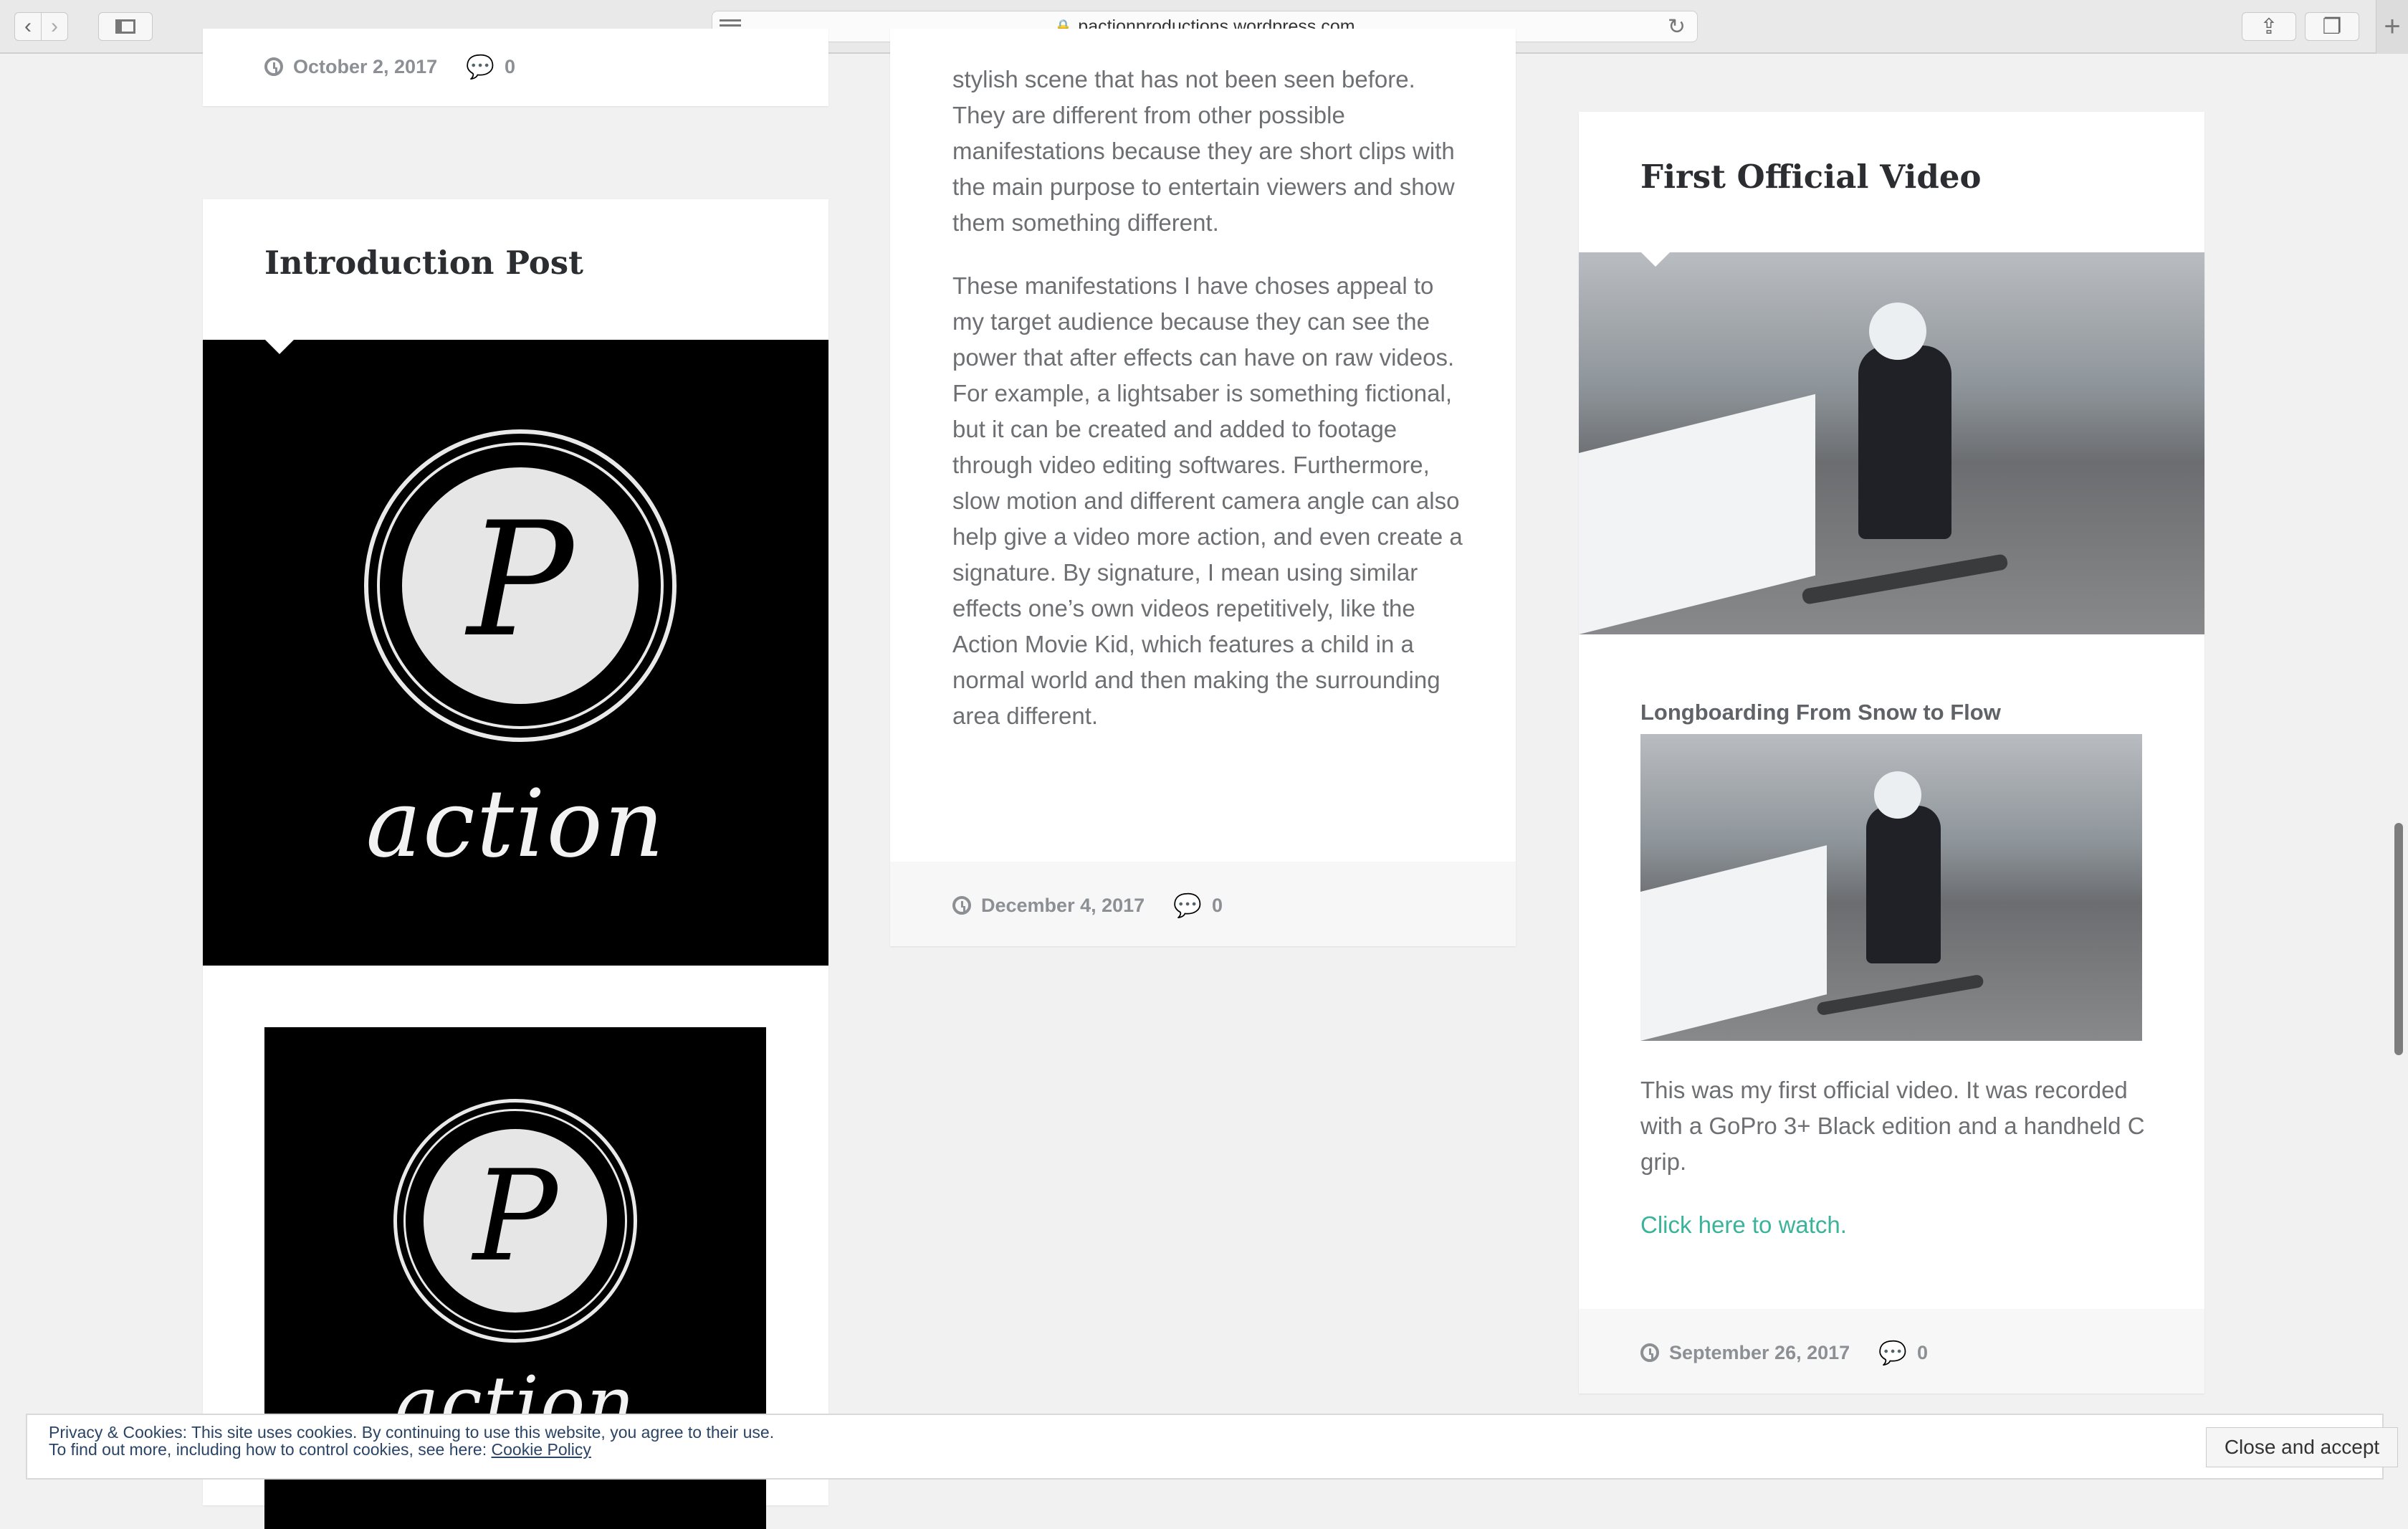 This screenshot has height=1529, width=2408. I want to click on video-title: Longboarding From Snow to Flow, so click(1820, 712).